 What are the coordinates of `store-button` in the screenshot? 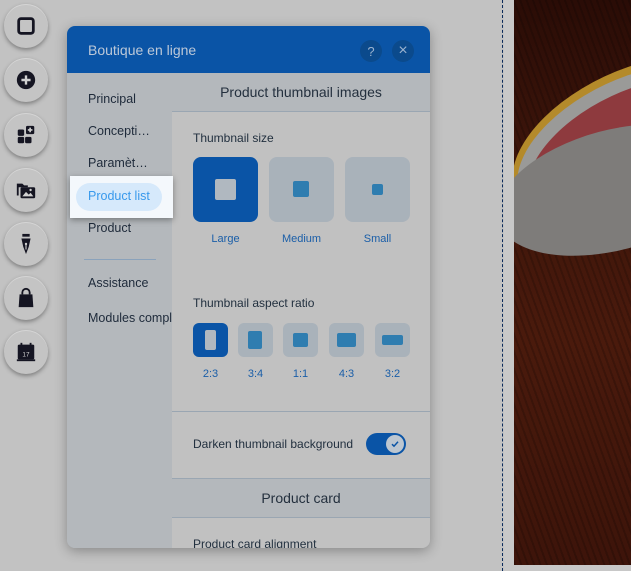 It's located at (26, 298).